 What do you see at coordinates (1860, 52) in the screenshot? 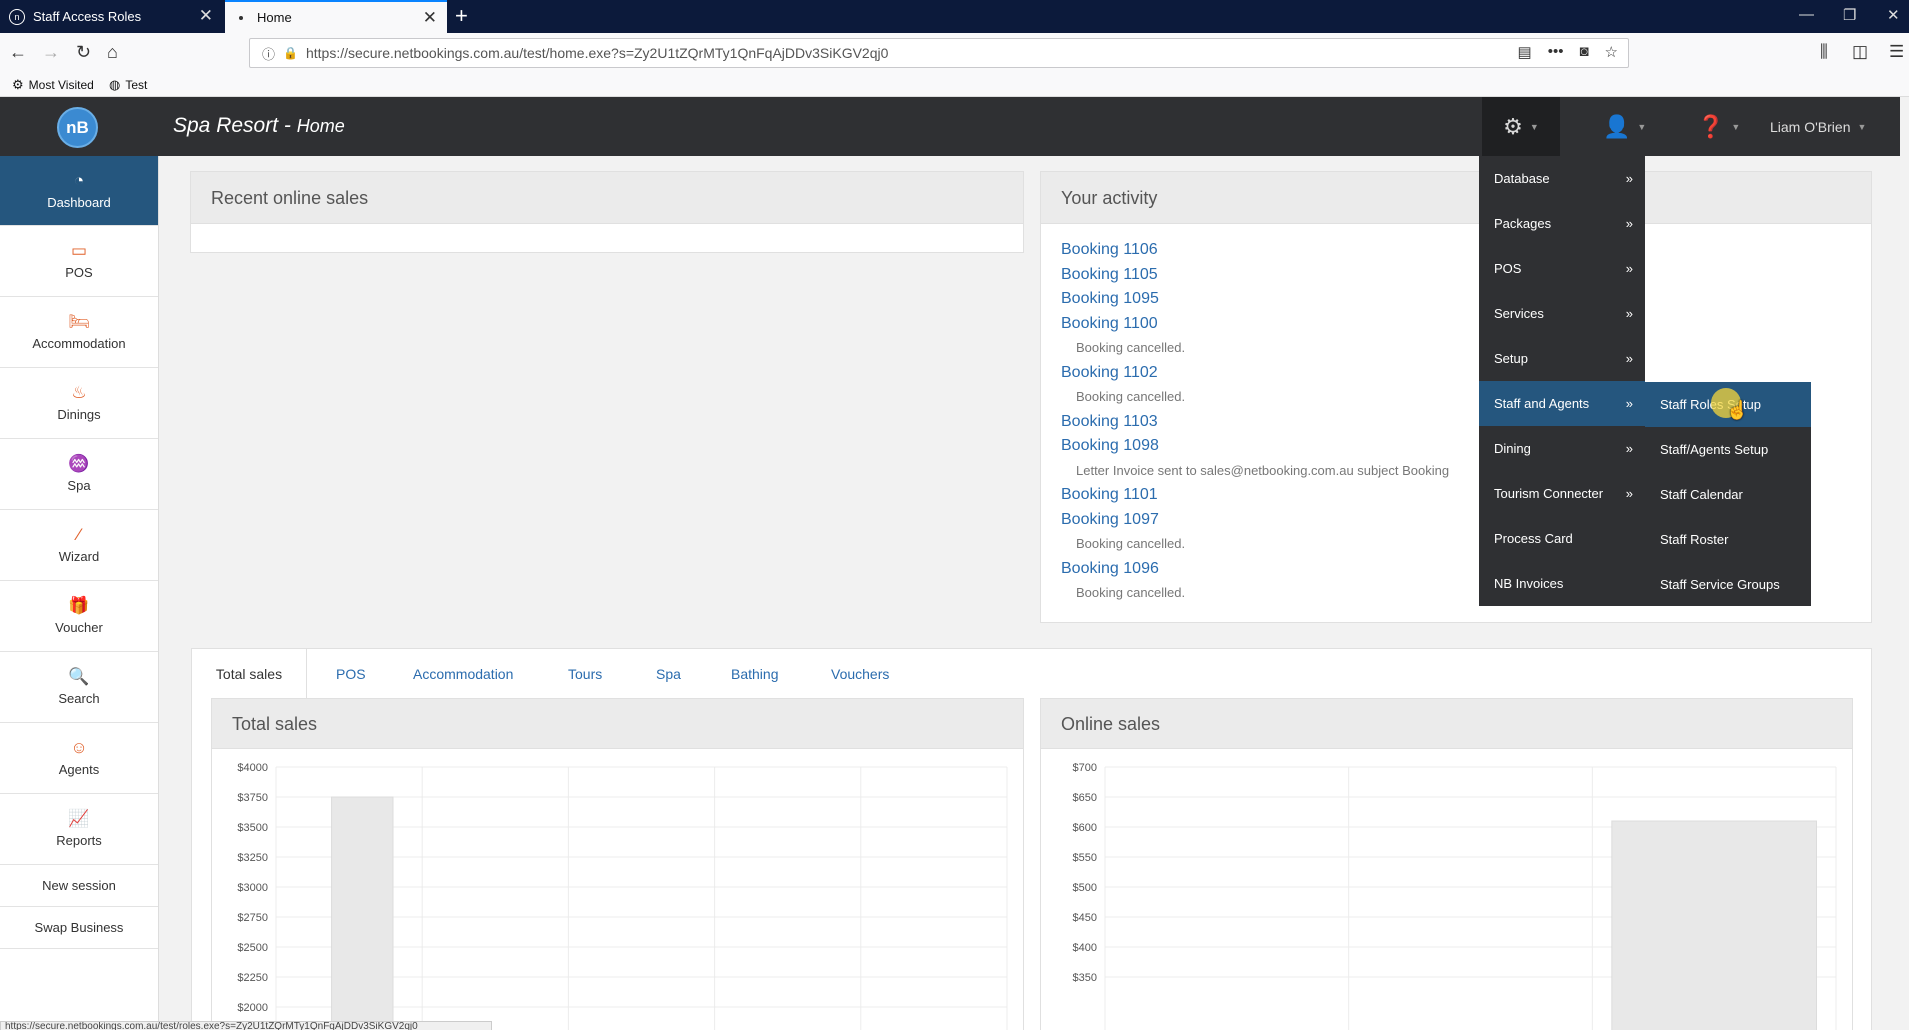
I see `sidebar-toggle-icon: ◫` at bounding box center [1860, 52].